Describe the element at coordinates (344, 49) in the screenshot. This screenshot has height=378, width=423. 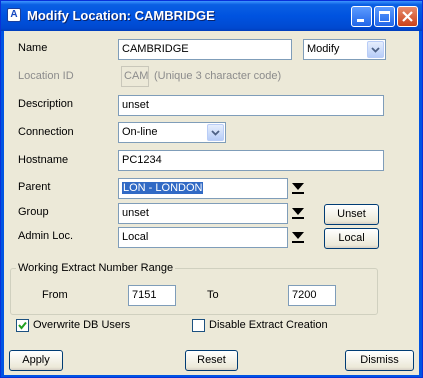
I see `mode-select: Modify` at that location.